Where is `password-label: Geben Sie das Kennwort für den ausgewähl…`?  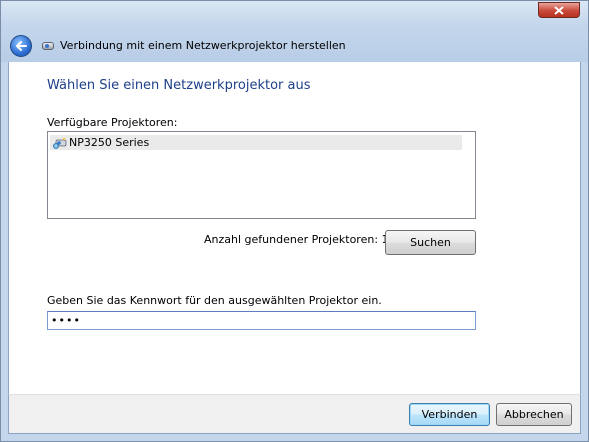
password-label: Geben Sie das Kennwort für den ausgewähl… is located at coordinates (214, 300).